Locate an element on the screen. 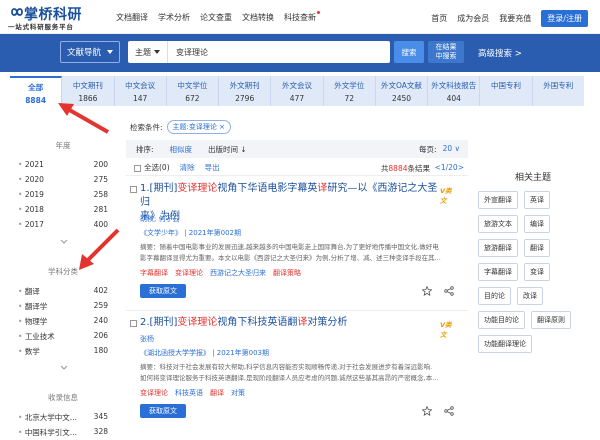 The image size is (600, 440). keyword-link: 对策 is located at coordinates (238, 393).